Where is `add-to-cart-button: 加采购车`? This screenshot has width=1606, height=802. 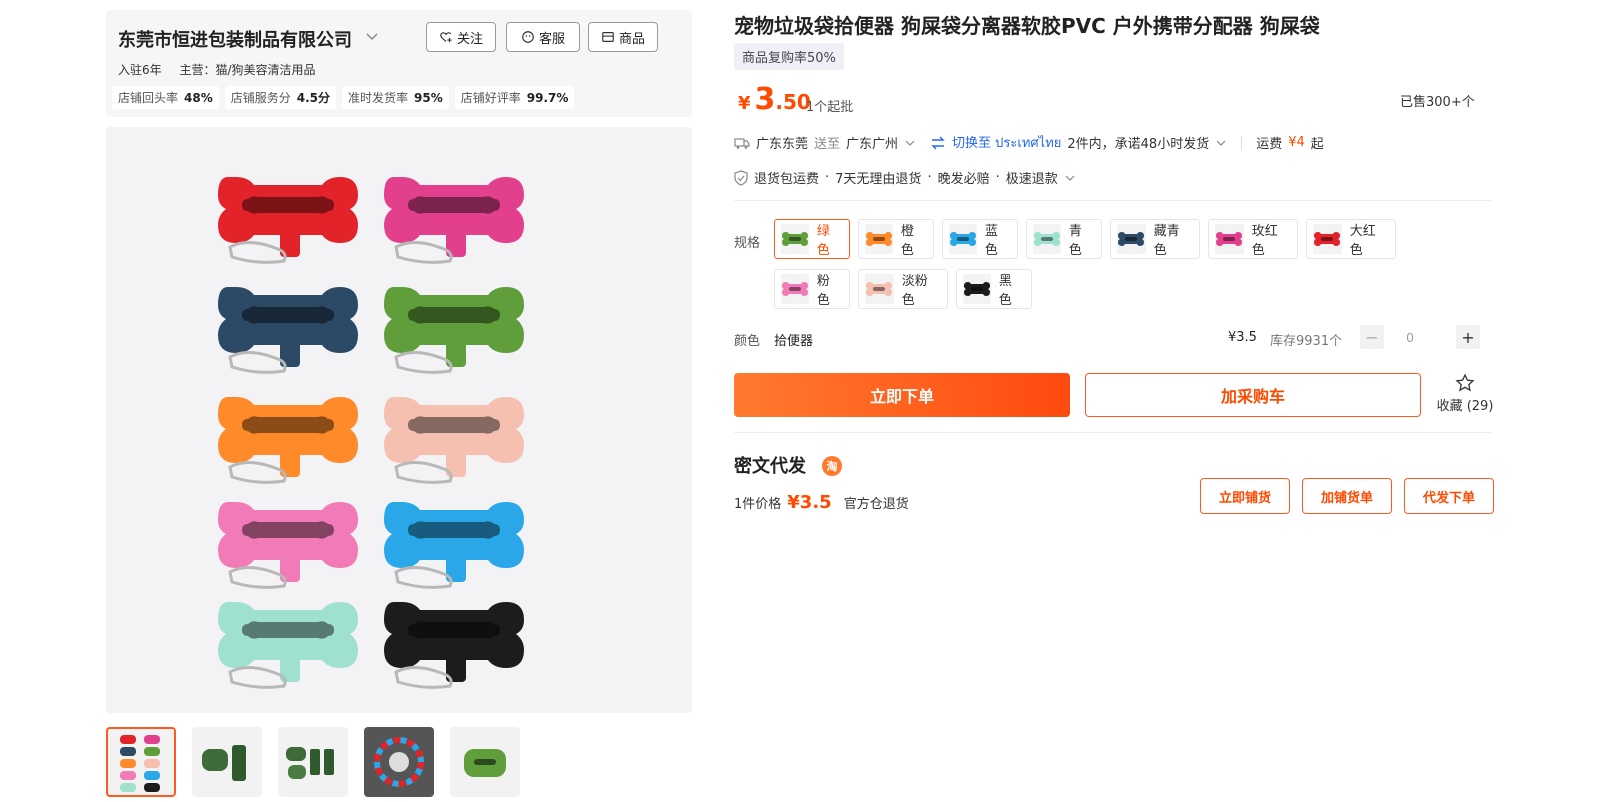
add-to-cart-button: 加采购车 is located at coordinates (1253, 395).